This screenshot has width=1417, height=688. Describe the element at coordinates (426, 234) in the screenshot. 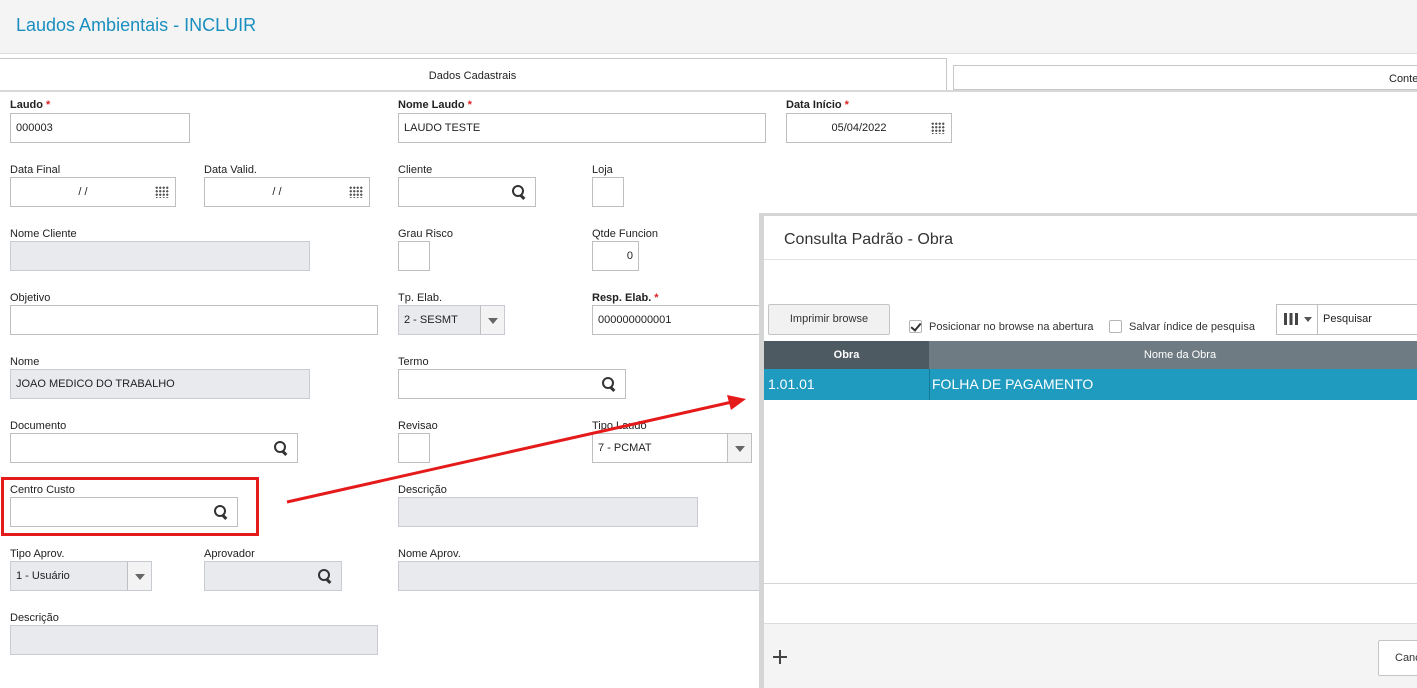

I see `grau-risco-label: Grau Risco` at that location.